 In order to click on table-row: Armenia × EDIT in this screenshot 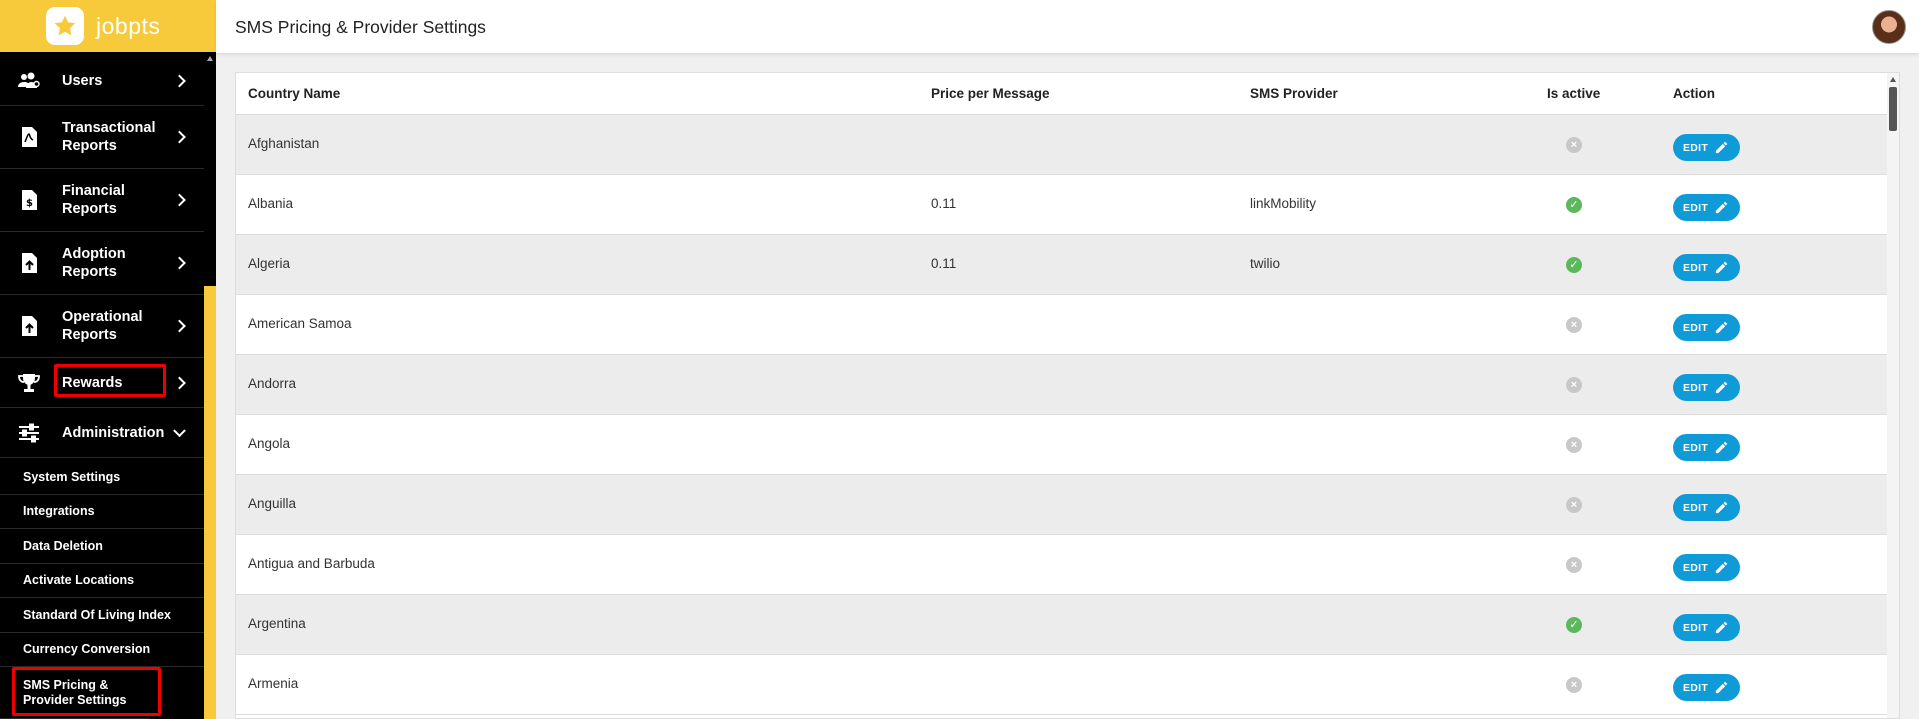, I will do `click(1062, 685)`.